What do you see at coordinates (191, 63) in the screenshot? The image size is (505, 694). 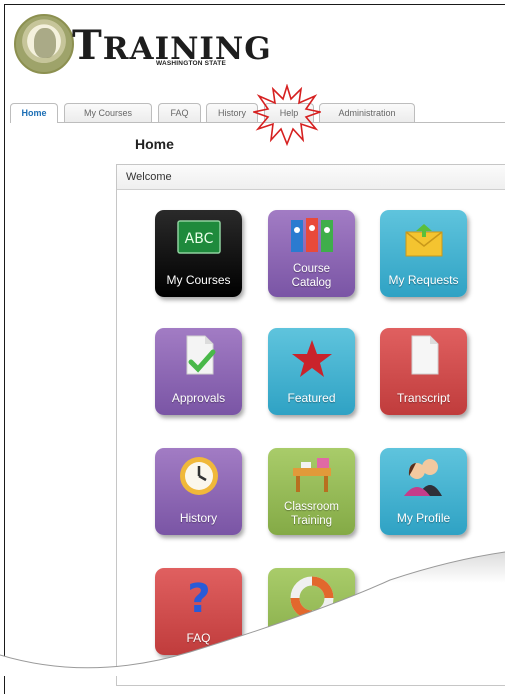 I see `logo-subtitle: WASHINGTON STATE` at bounding box center [191, 63].